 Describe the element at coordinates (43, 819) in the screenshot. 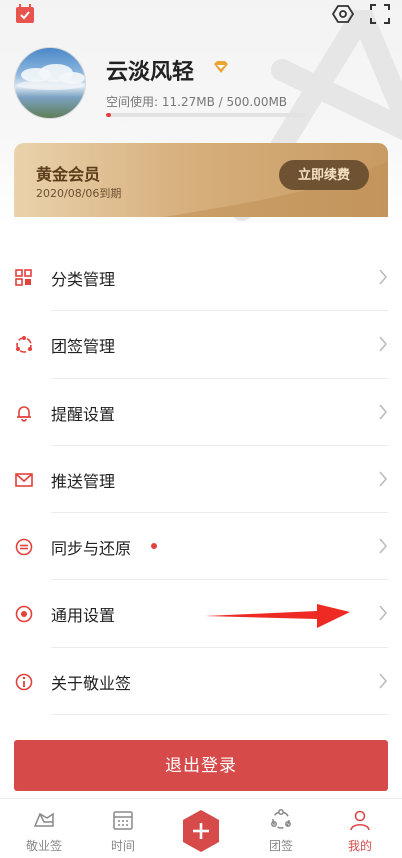

I see `note-icon` at that location.